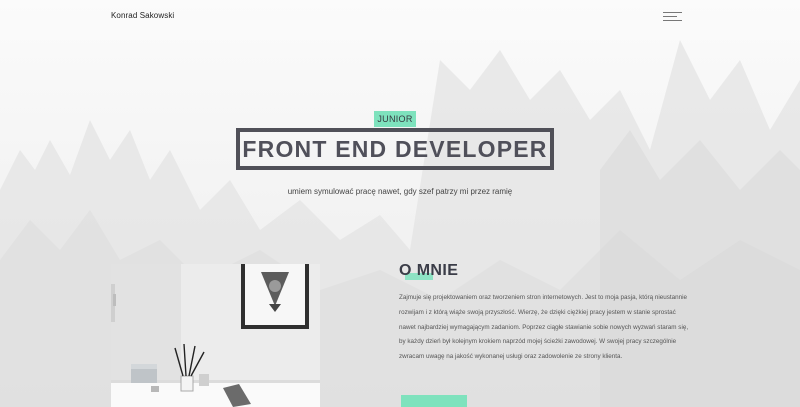 The height and width of the screenshot is (407, 800). I want to click on workspace-illustration, so click(215, 335).